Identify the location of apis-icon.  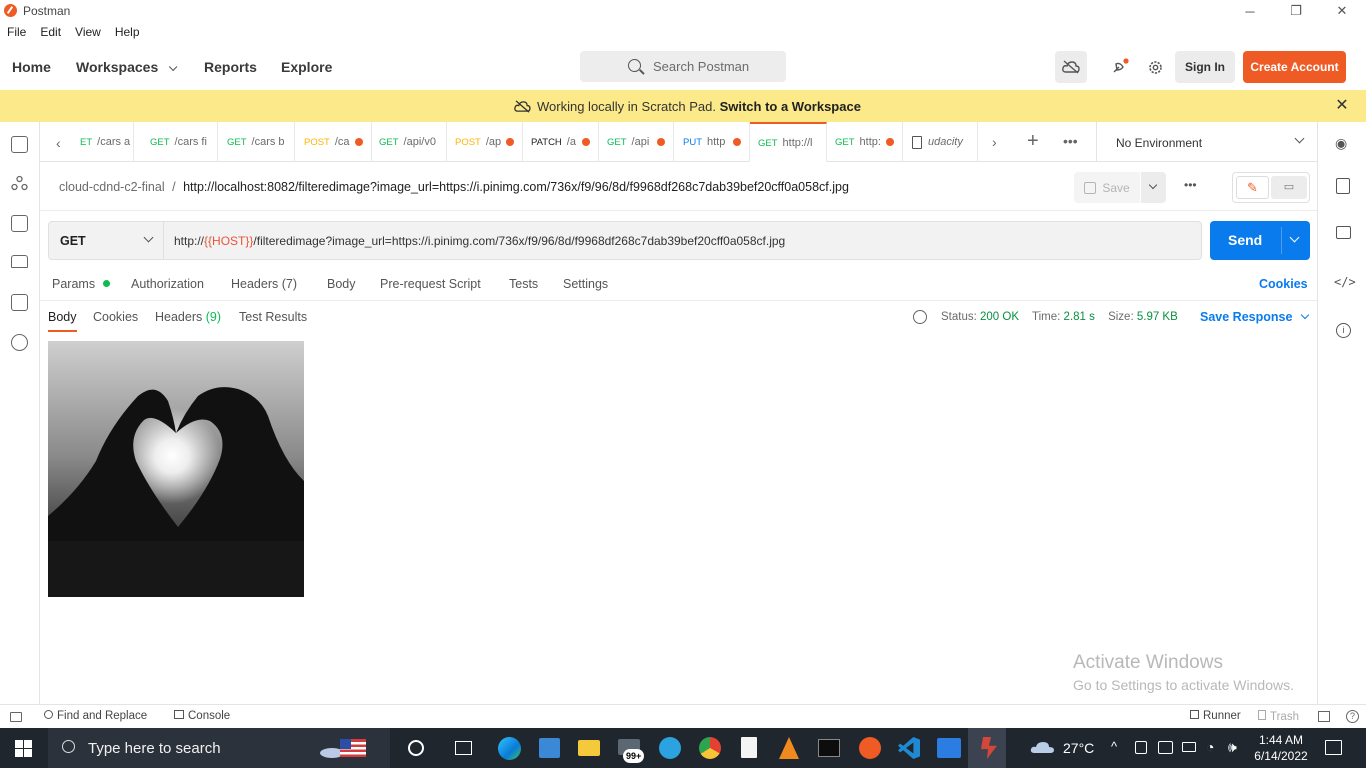
(19, 183).